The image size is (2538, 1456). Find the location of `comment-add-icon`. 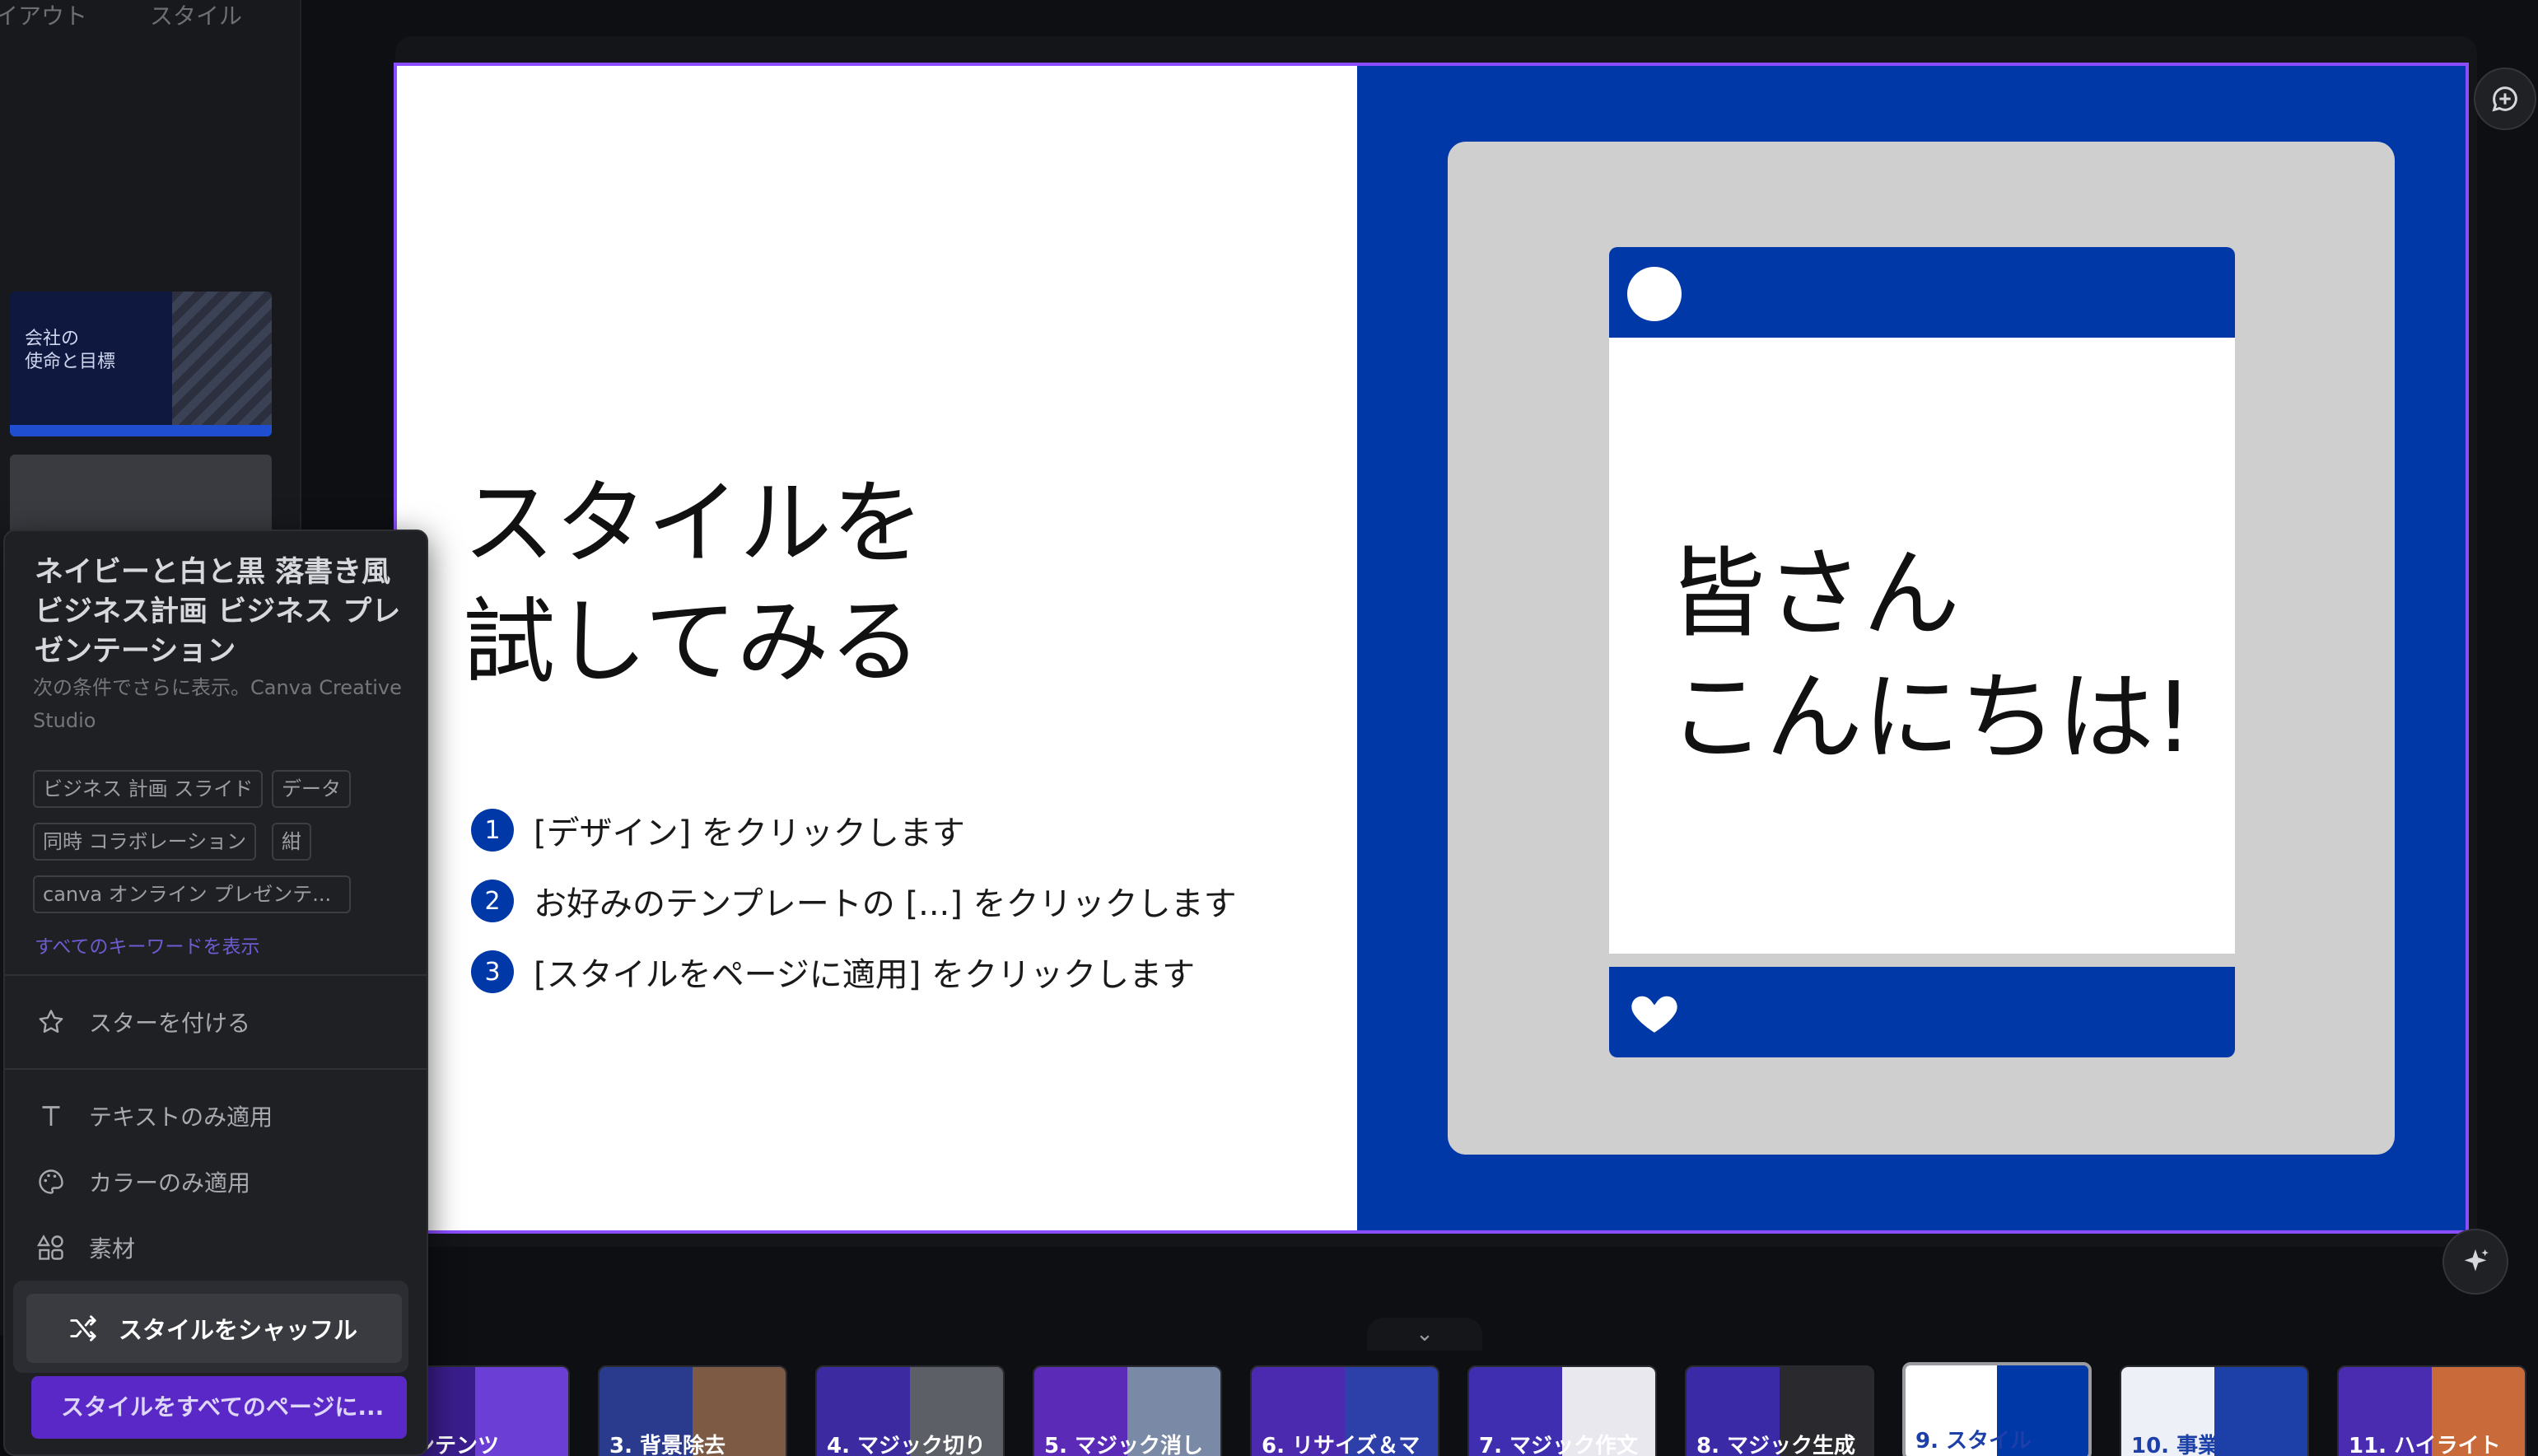

comment-add-icon is located at coordinates (2504, 99).